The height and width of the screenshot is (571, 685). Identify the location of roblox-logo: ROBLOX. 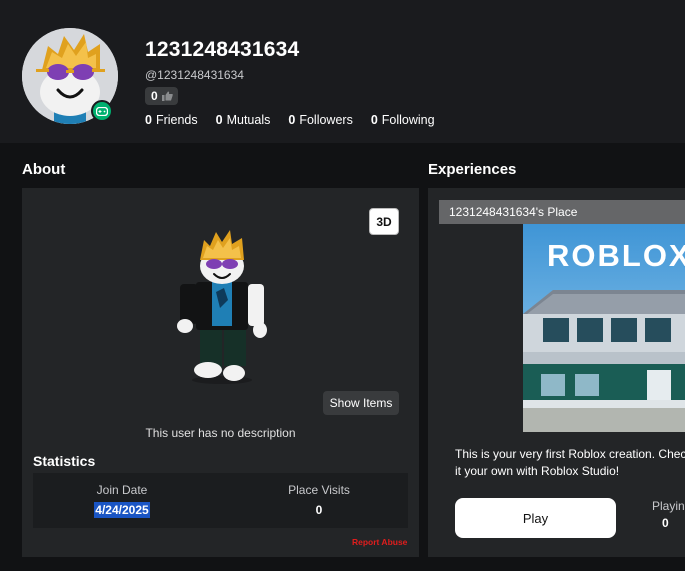
(616, 255).